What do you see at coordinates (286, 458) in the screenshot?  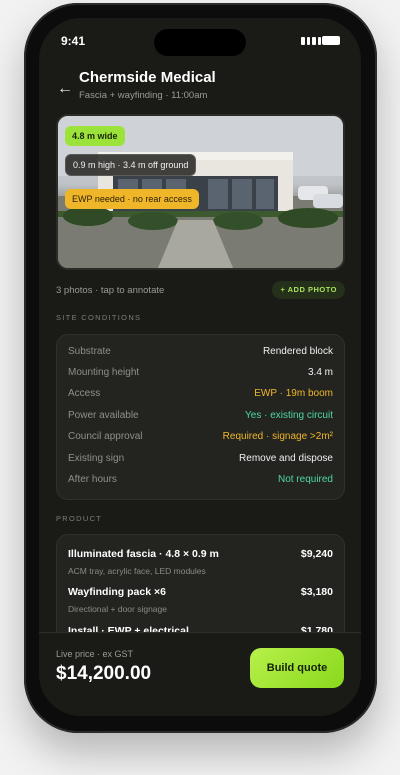 I see `condition-value: Remove and dispose` at bounding box center [286, 458].